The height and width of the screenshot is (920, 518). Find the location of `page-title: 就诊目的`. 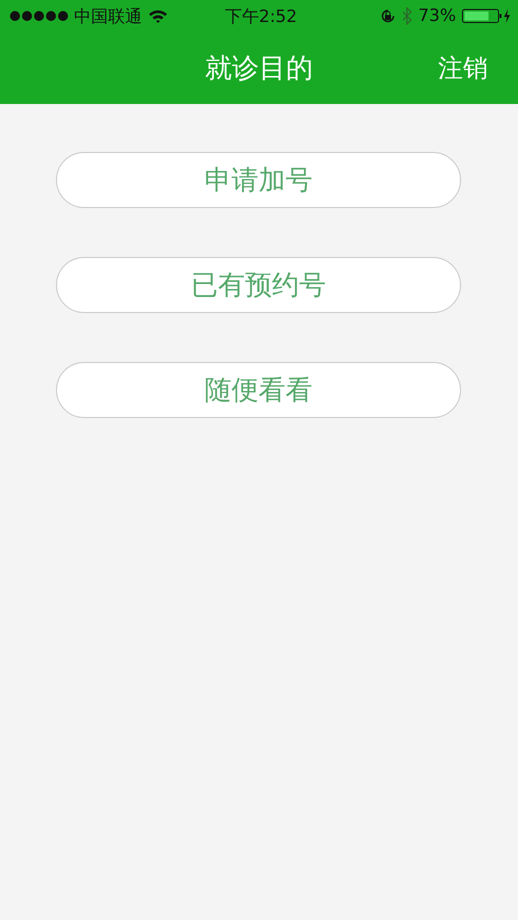

page-title: 就诊目的 is located at coordinates (259, 69).